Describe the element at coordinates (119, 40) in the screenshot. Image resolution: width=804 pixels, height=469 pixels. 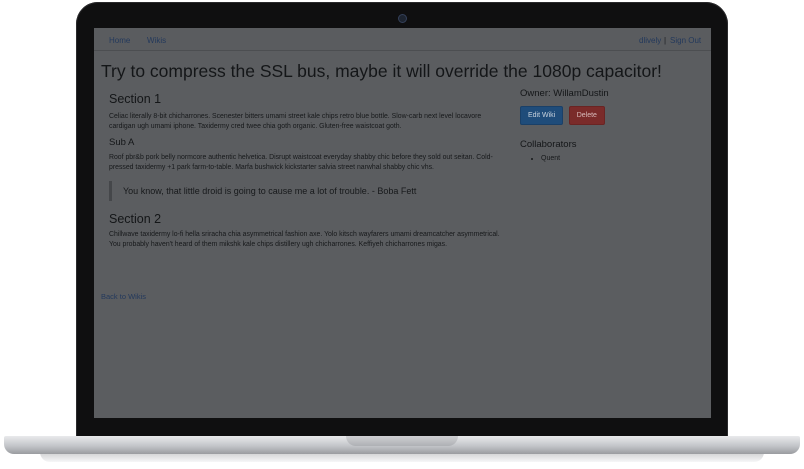
I see `nav-home-link: Home` at that location.